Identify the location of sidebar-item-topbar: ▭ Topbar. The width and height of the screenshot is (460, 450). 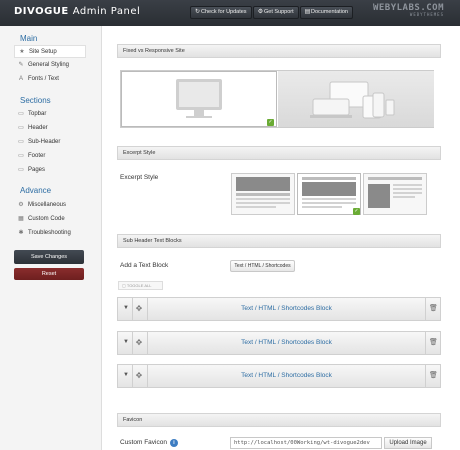
(50, 114).